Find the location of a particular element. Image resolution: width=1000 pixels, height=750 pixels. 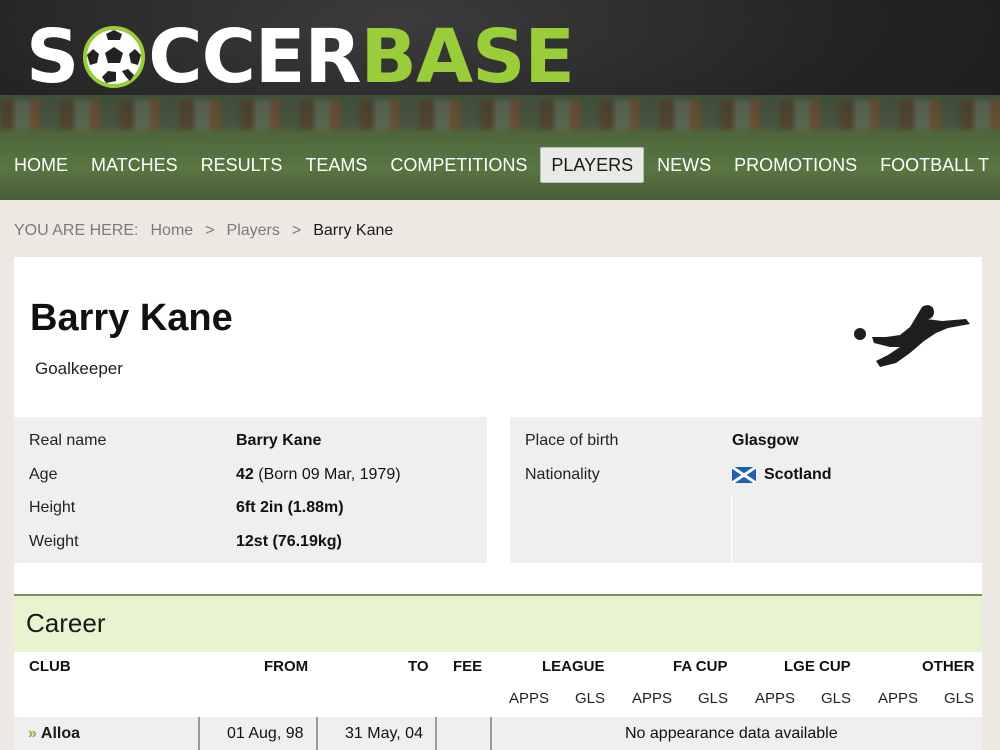

double-chevron-right-icon: » is located at coordinates (32, 733).